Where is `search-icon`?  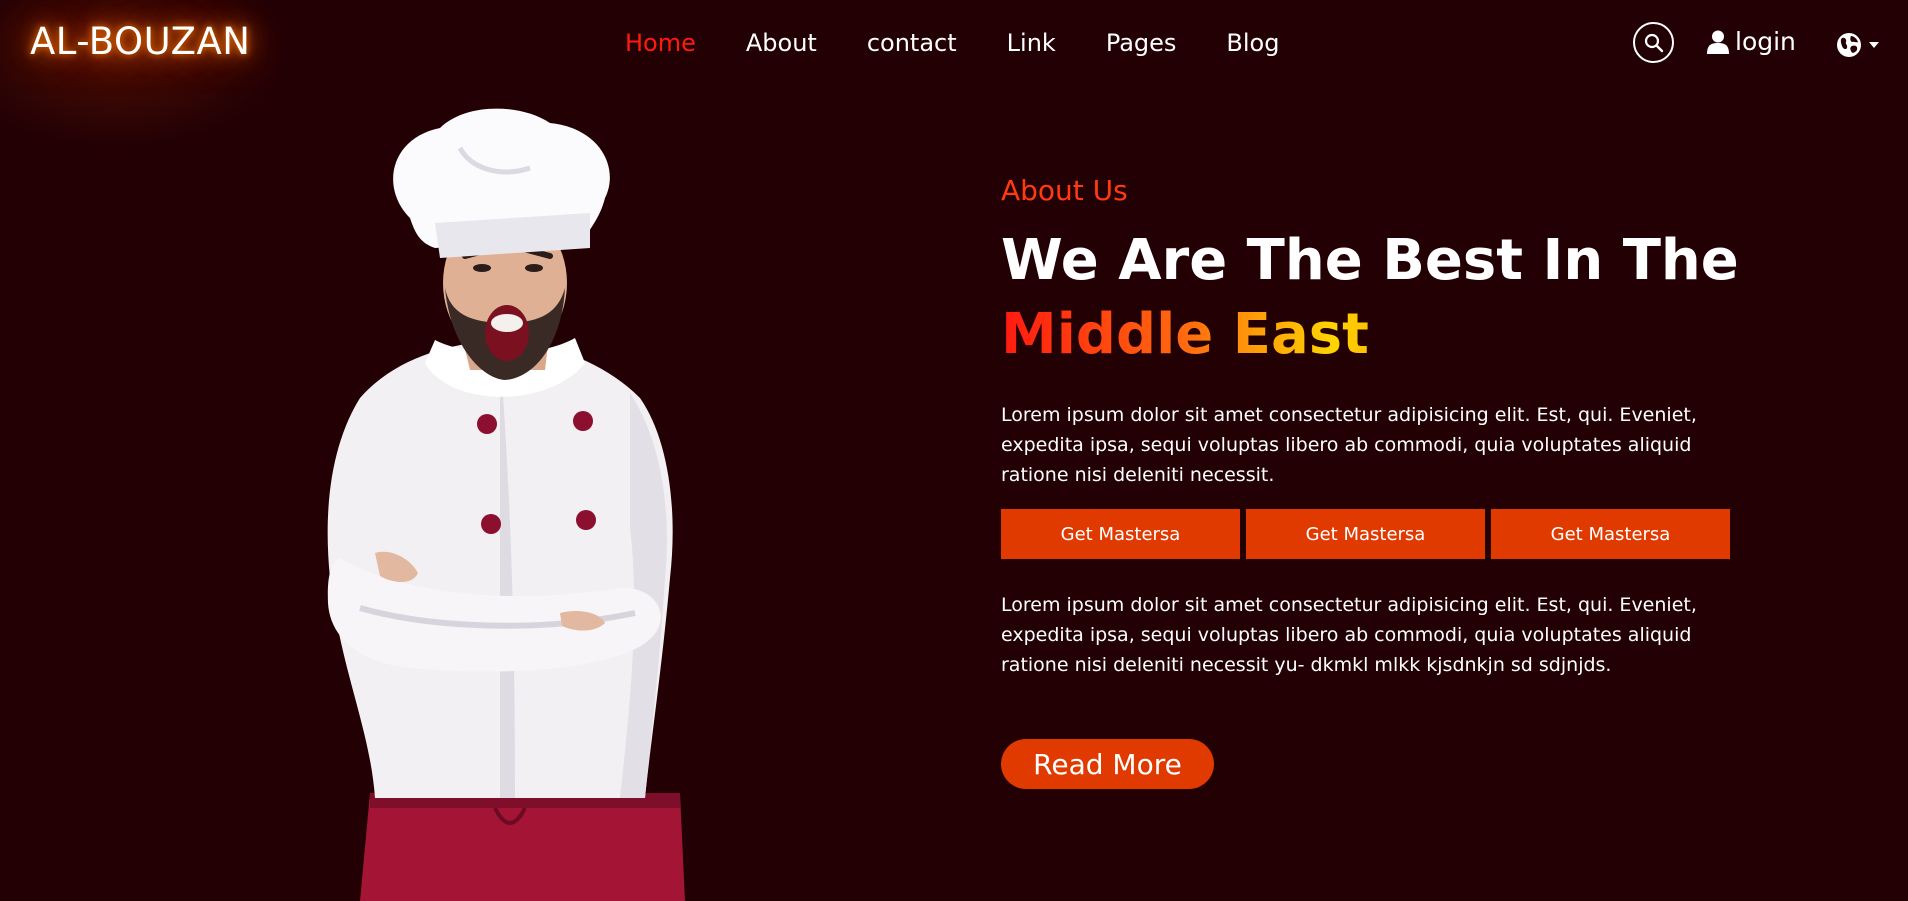
search-icon is located at coordinates (1654, 43).